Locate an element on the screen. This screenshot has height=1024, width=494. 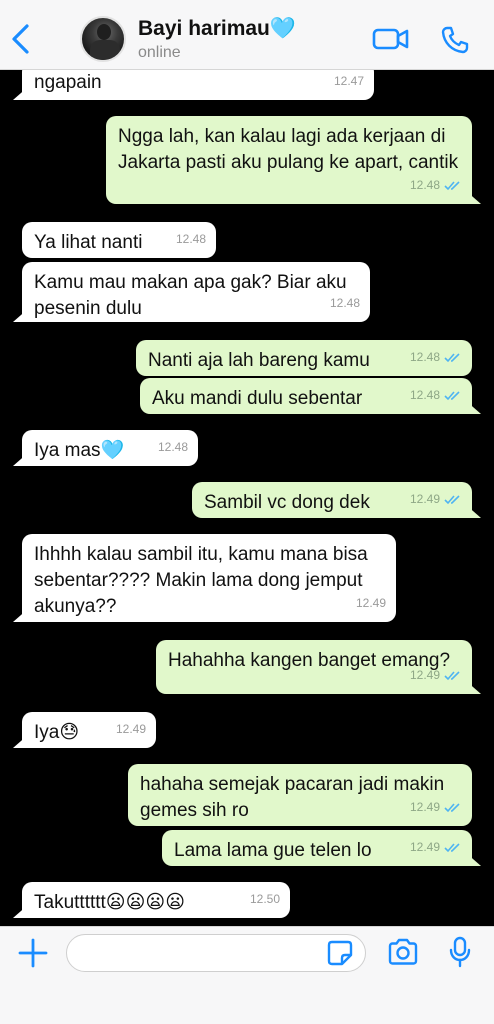
message-text: ngapain is located at coordinates (68, 82).